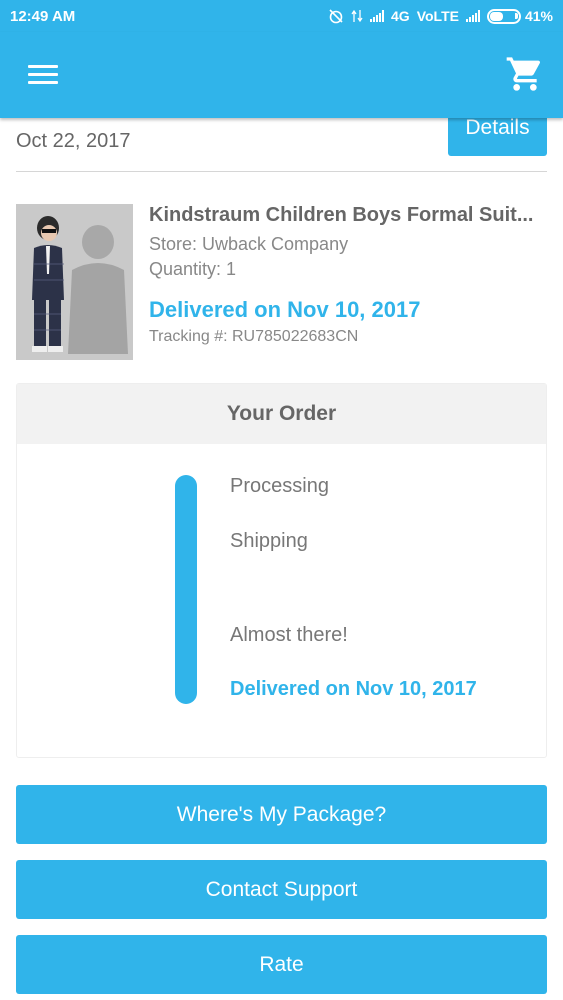  What do you see at coordinates (400, 16) in the screenshot?
I see `network-type: 4G` at bounding box center [400, 16].